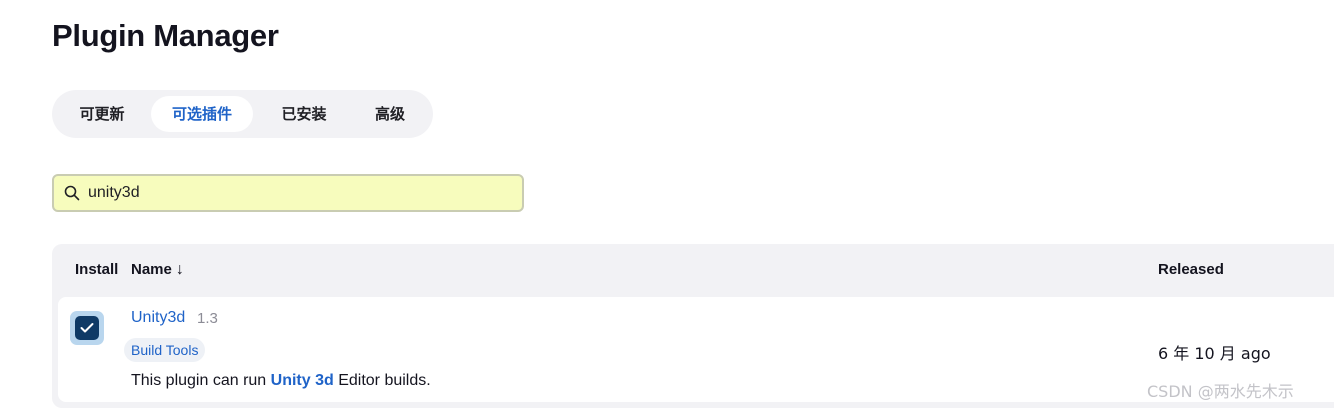 Image resolution: width=1334 pixels, height=408 pixels. I want to click on plugin-description-prefix: This plugin can run, so click(201, 380).